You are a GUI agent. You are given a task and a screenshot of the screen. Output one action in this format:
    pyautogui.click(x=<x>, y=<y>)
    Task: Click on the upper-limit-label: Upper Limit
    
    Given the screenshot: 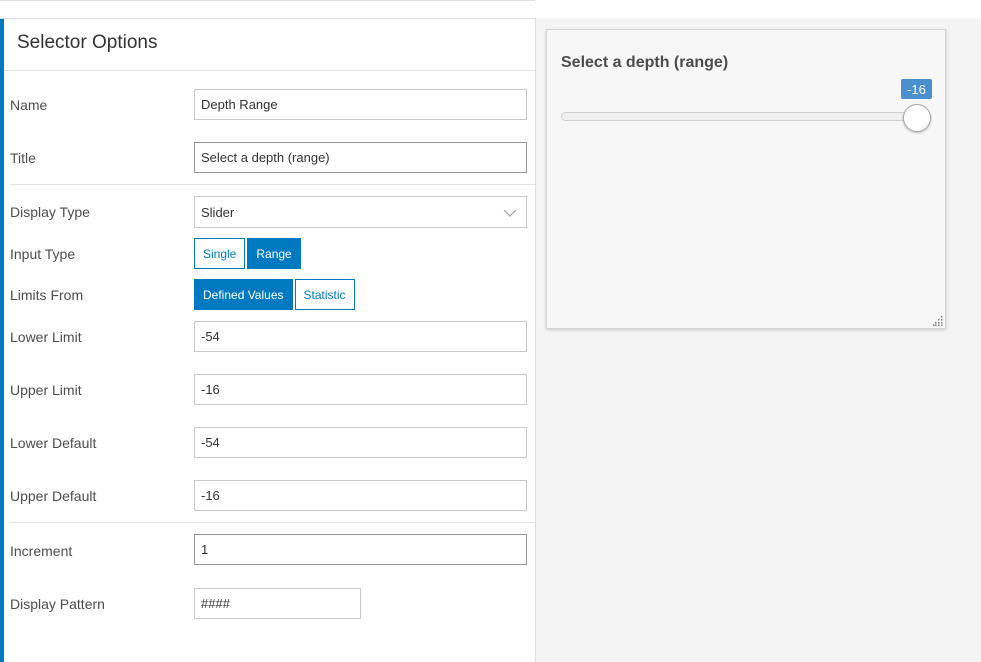 What is the action you would take?
    pyautogui.click(x=46, y=390)
    